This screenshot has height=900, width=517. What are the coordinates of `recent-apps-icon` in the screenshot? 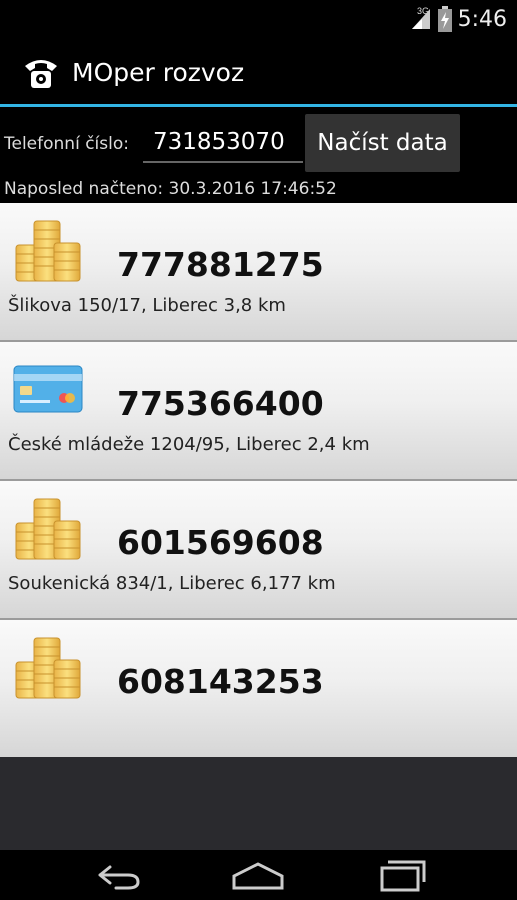 It's located at (402, 875).